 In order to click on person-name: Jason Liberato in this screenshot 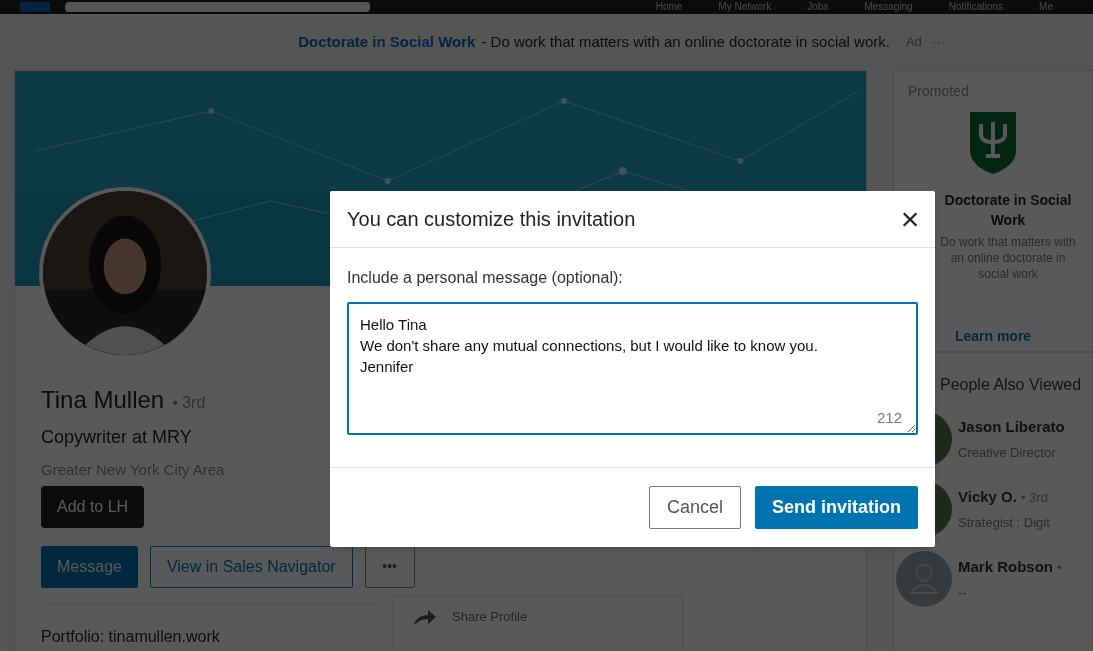, I will do `click(1011, 427)`.